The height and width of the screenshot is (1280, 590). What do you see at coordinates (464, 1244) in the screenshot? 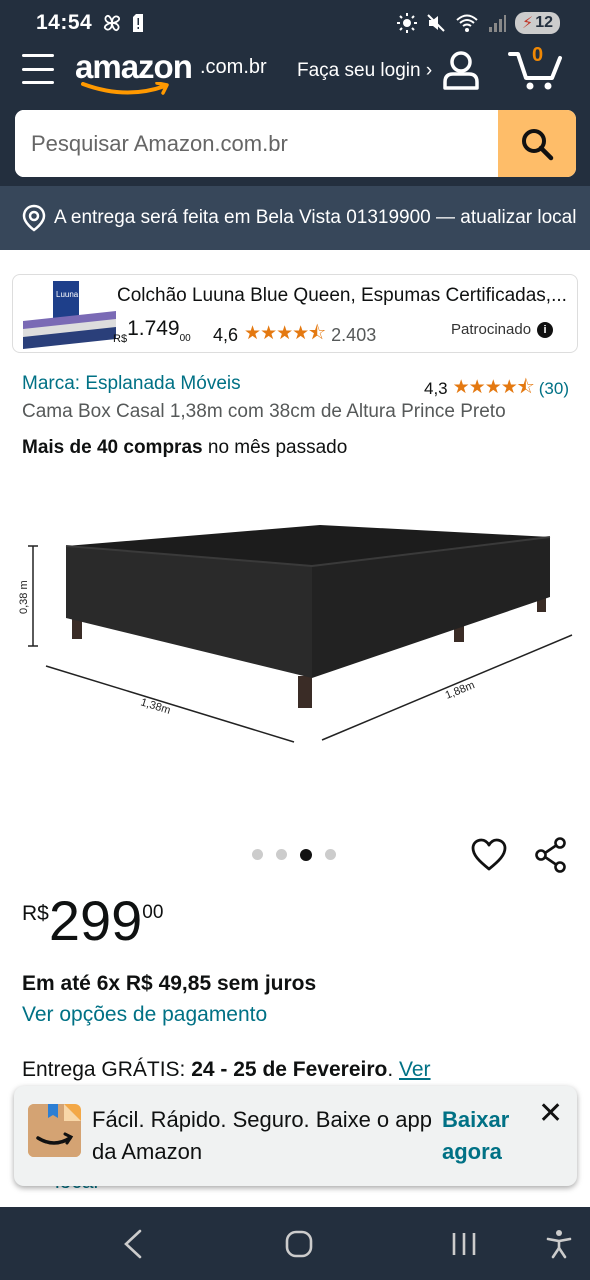
I see `recent-apps-icon` at bounding box center [464, 1244].